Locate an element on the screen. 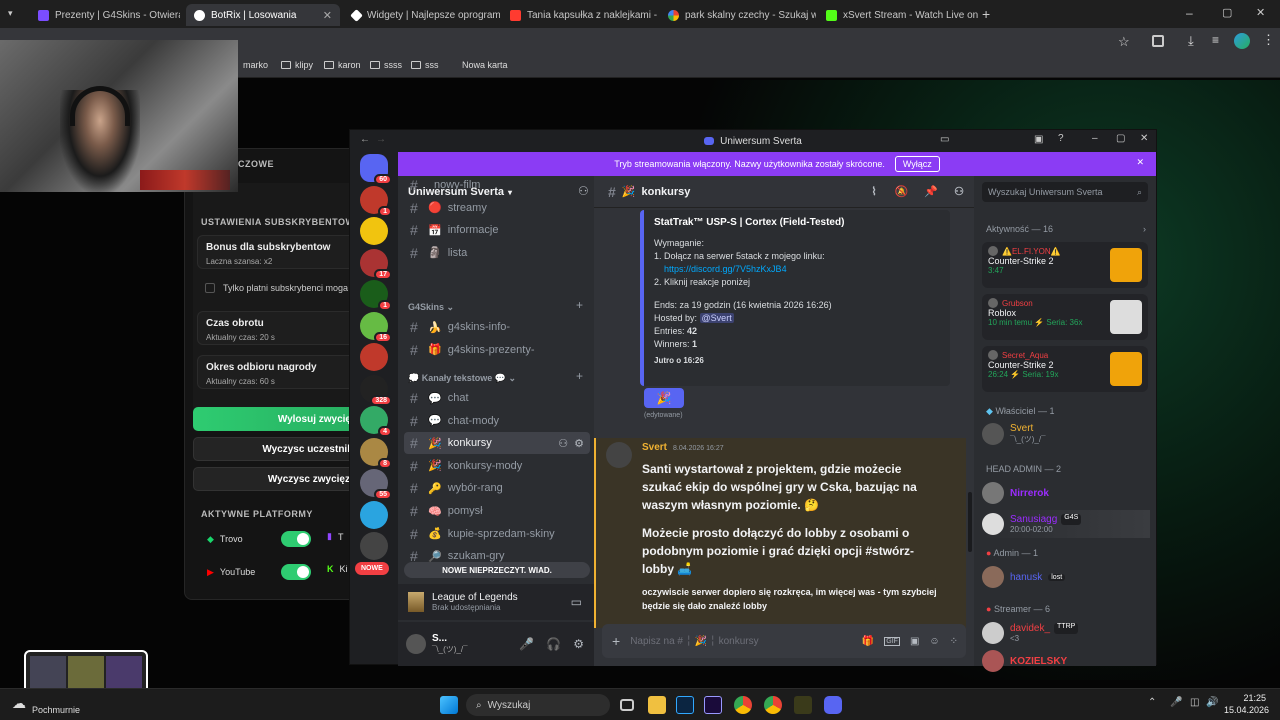 This screenshot has width=1280, height=720. download-icon: ⤓ is located at coordinates (1191, 41).